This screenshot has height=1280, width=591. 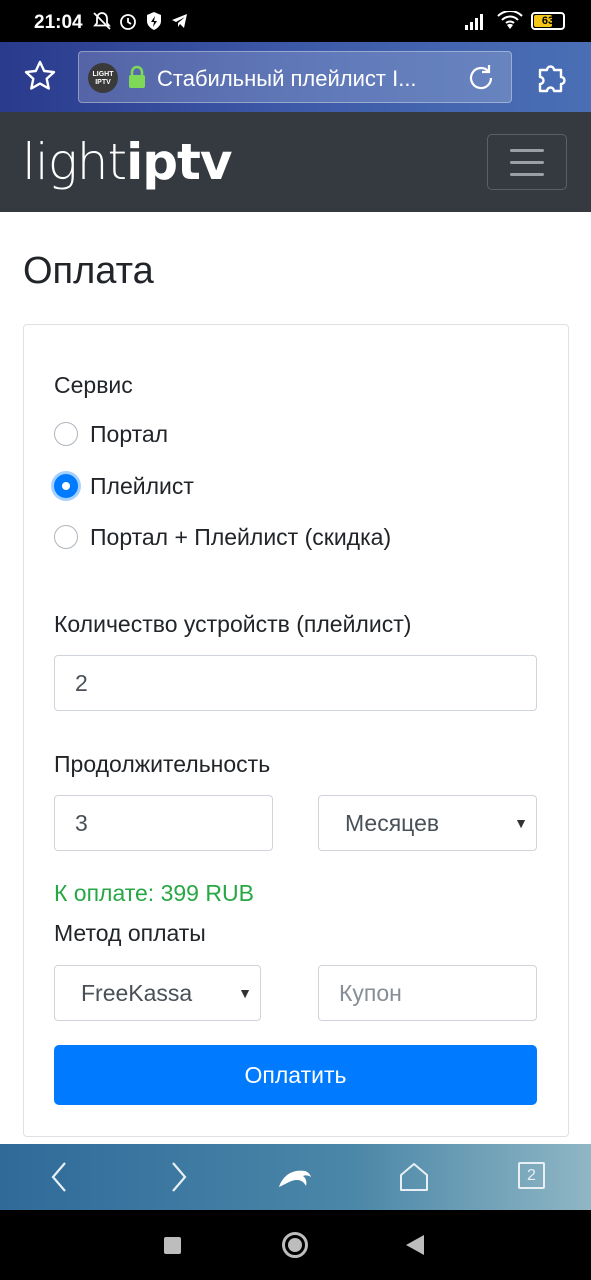 I want to click on duration-unit-select: Месяцев ▼, so click(x=427, y=823).